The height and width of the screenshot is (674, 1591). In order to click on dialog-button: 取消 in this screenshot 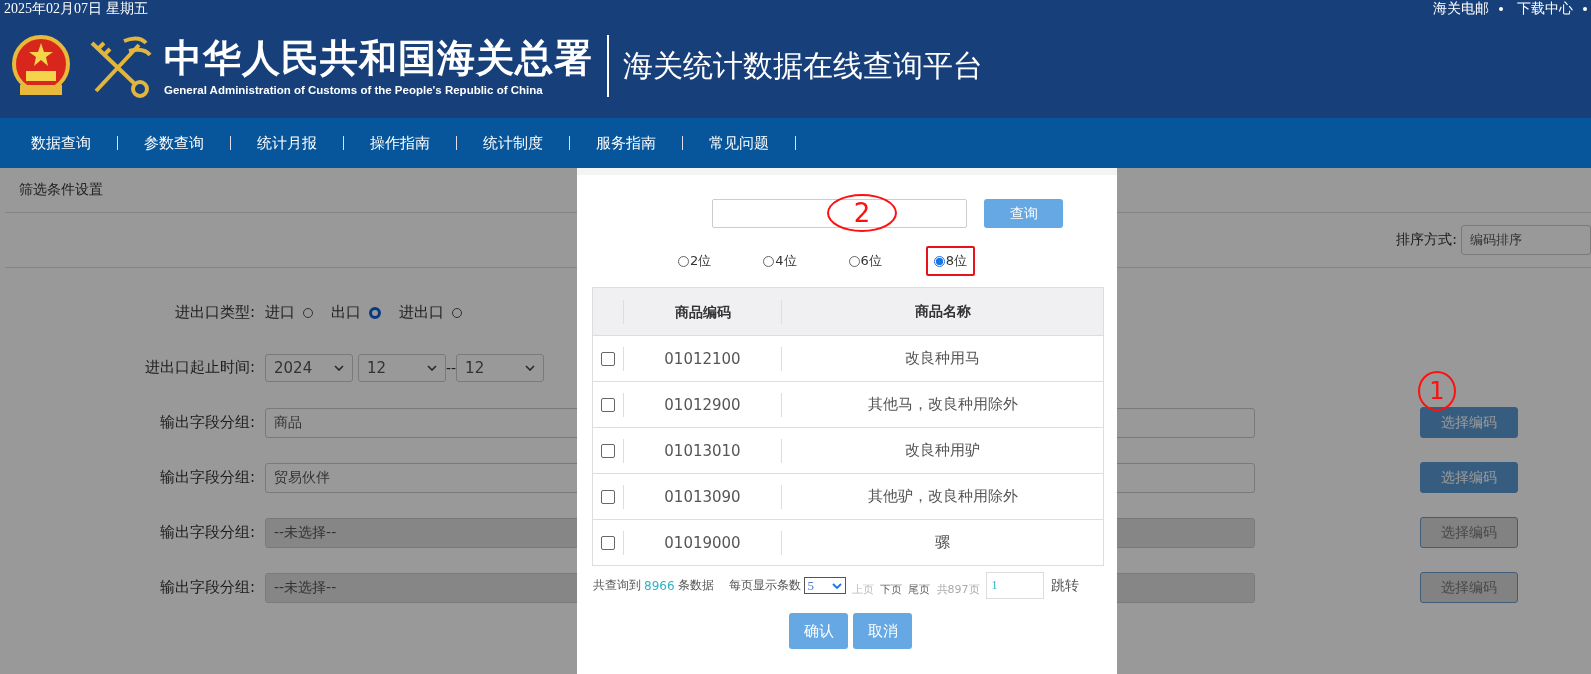, I will do `click(882, 631)`.